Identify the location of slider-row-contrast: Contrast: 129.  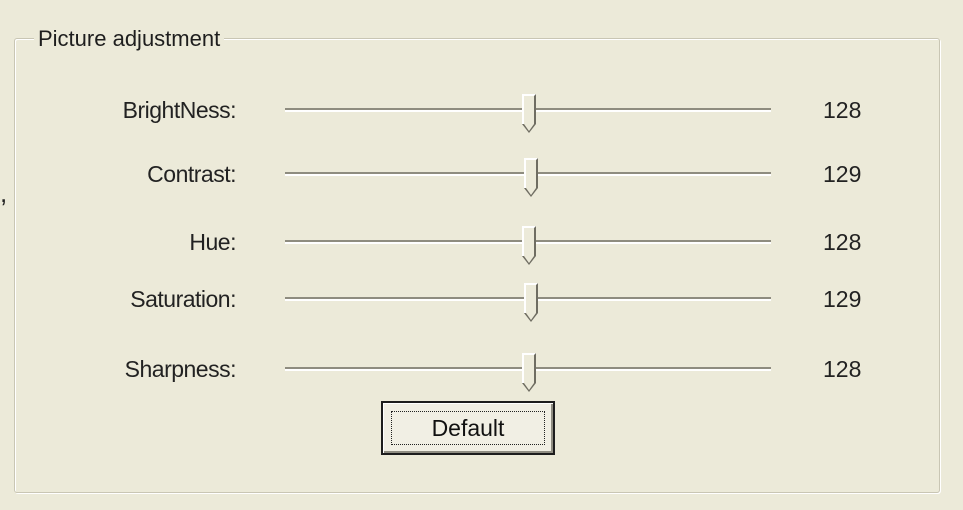
(481, 178).